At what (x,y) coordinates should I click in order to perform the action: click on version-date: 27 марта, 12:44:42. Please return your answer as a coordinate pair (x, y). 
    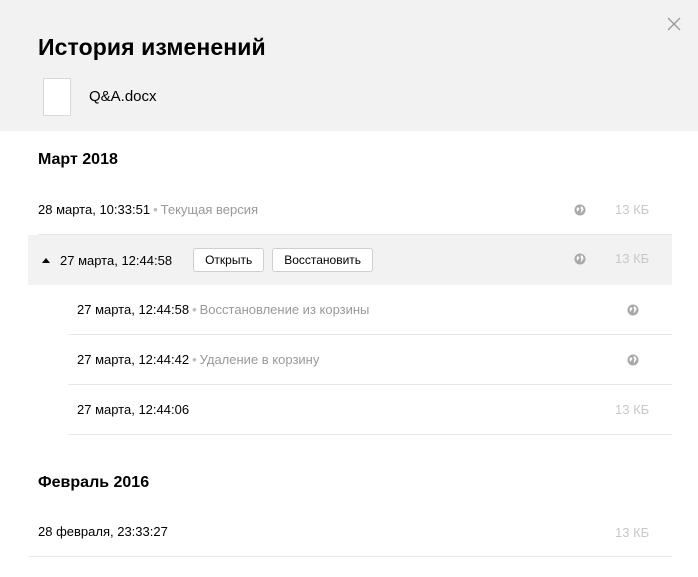
    Looking at the image, I should click on (133, 359).